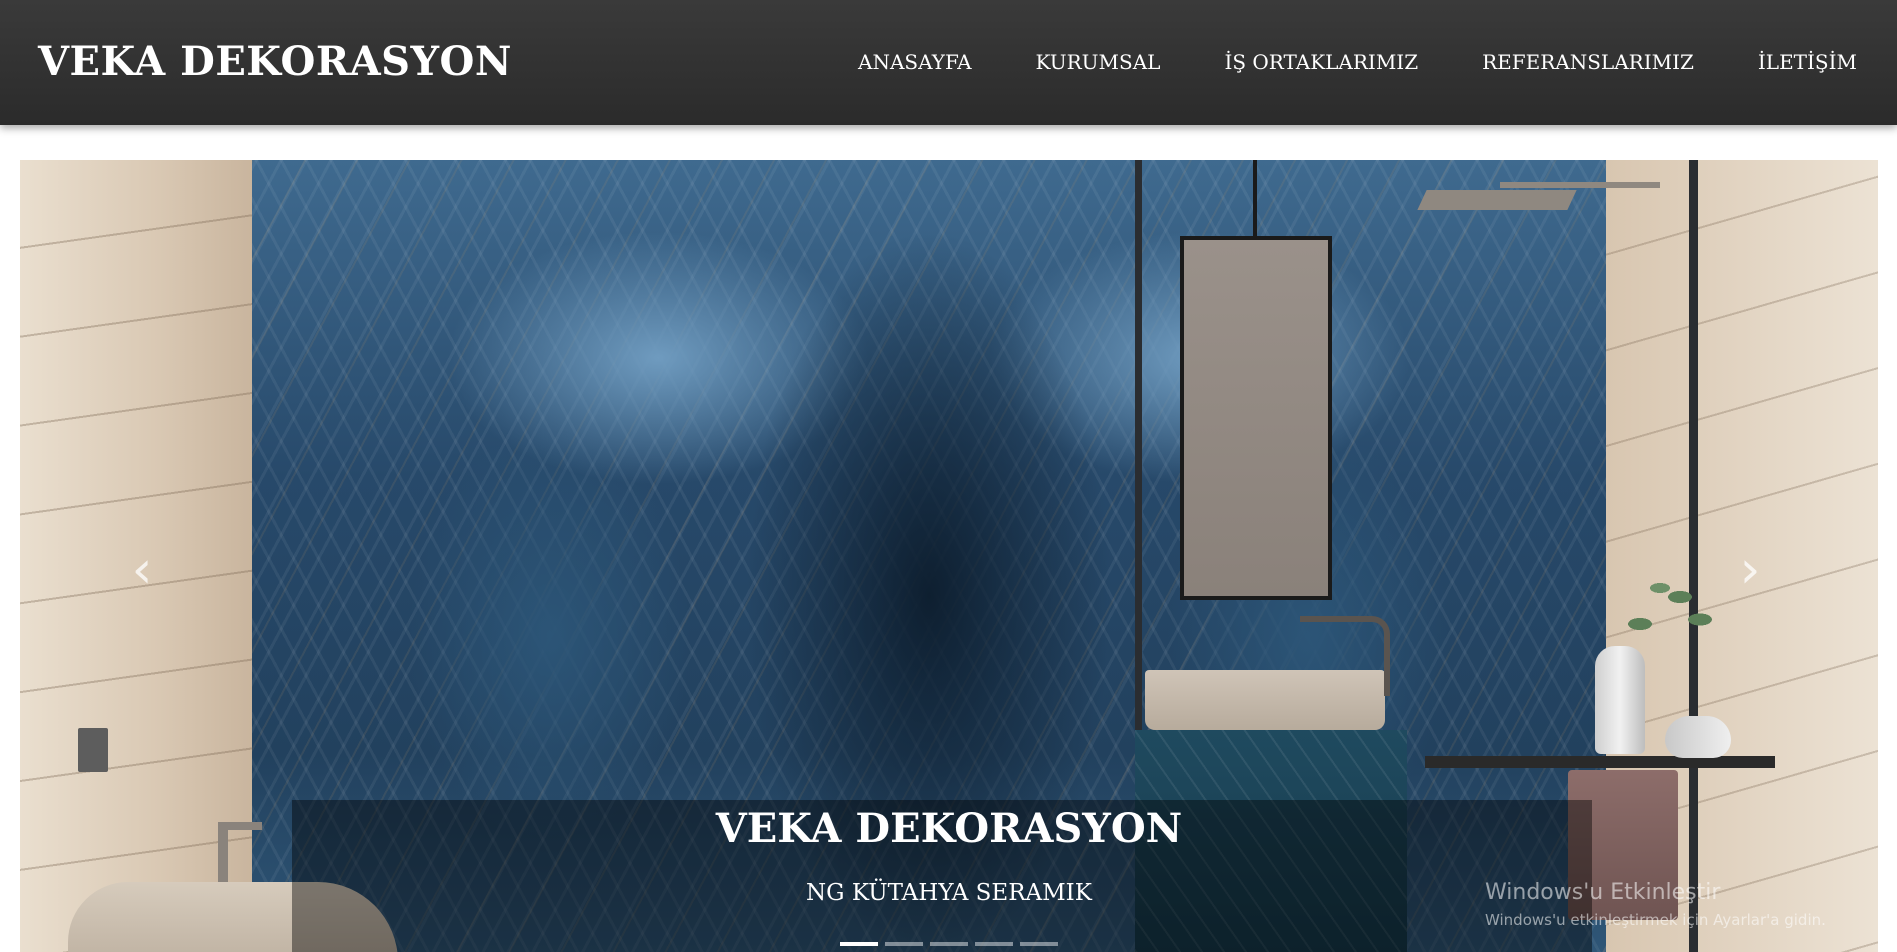  I want to click on nav-link-iletisim: İLETİŞİM, so click(1807, 62).